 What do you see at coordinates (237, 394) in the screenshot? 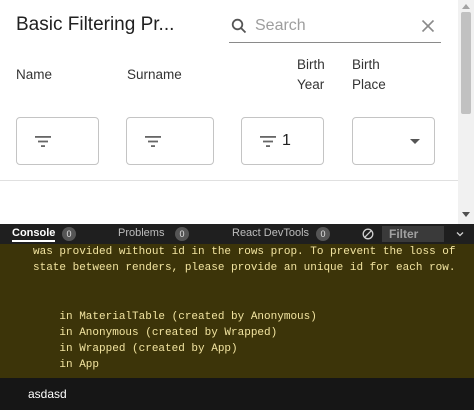
I see `console-input-area: asdasd` at bounding box center [237, 394].